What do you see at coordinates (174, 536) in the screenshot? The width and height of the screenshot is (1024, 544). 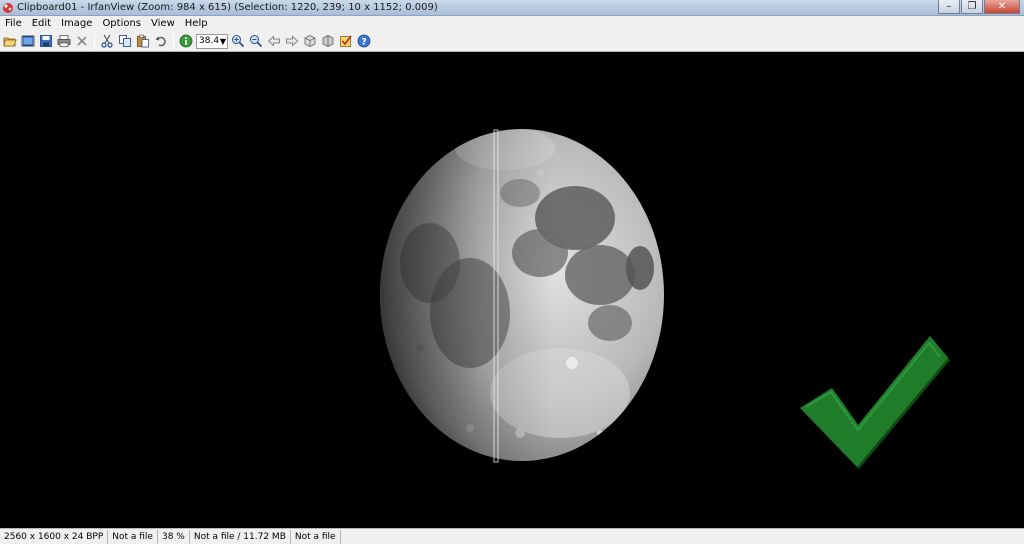 I see `status-zoom-percent: 38 %` at bounding box center [174, 536].